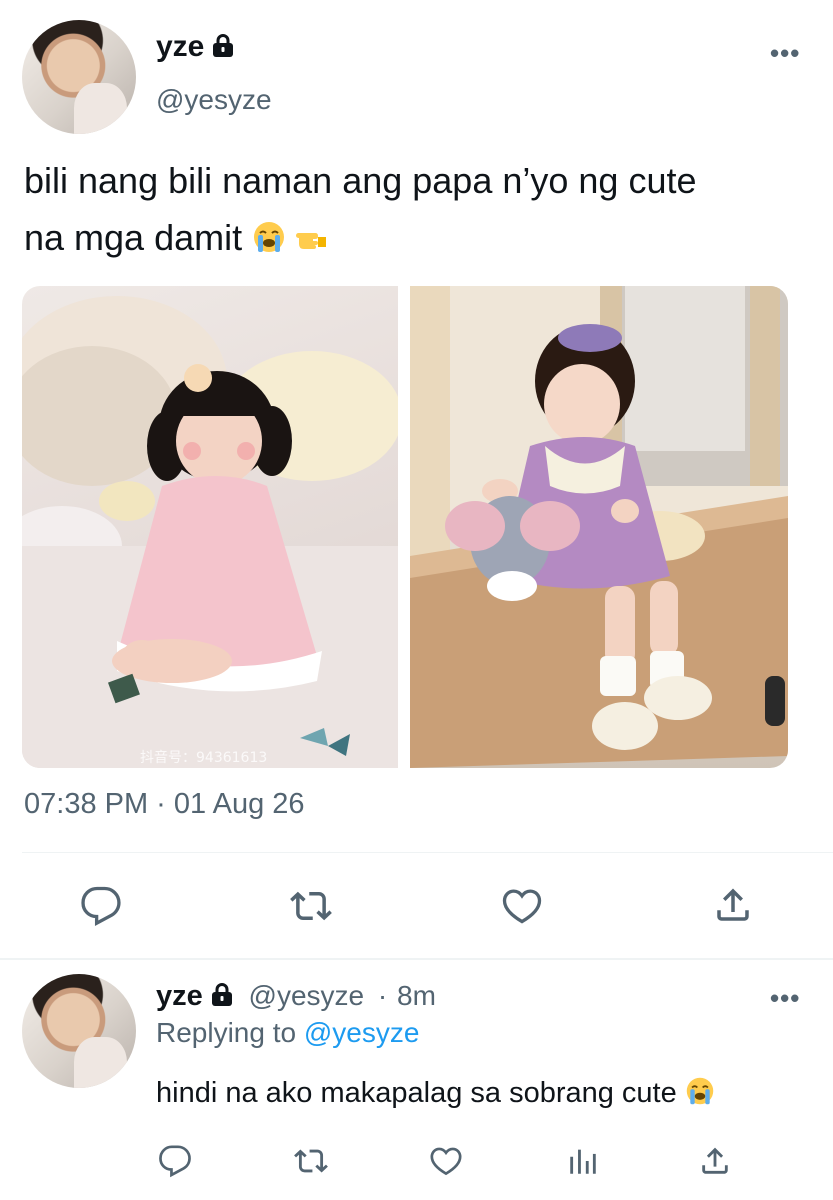 The image size is (833, 1200). Describe the element at coordinates (416, 995) in the screenshot. I see `reply-age: 8m` at that location.